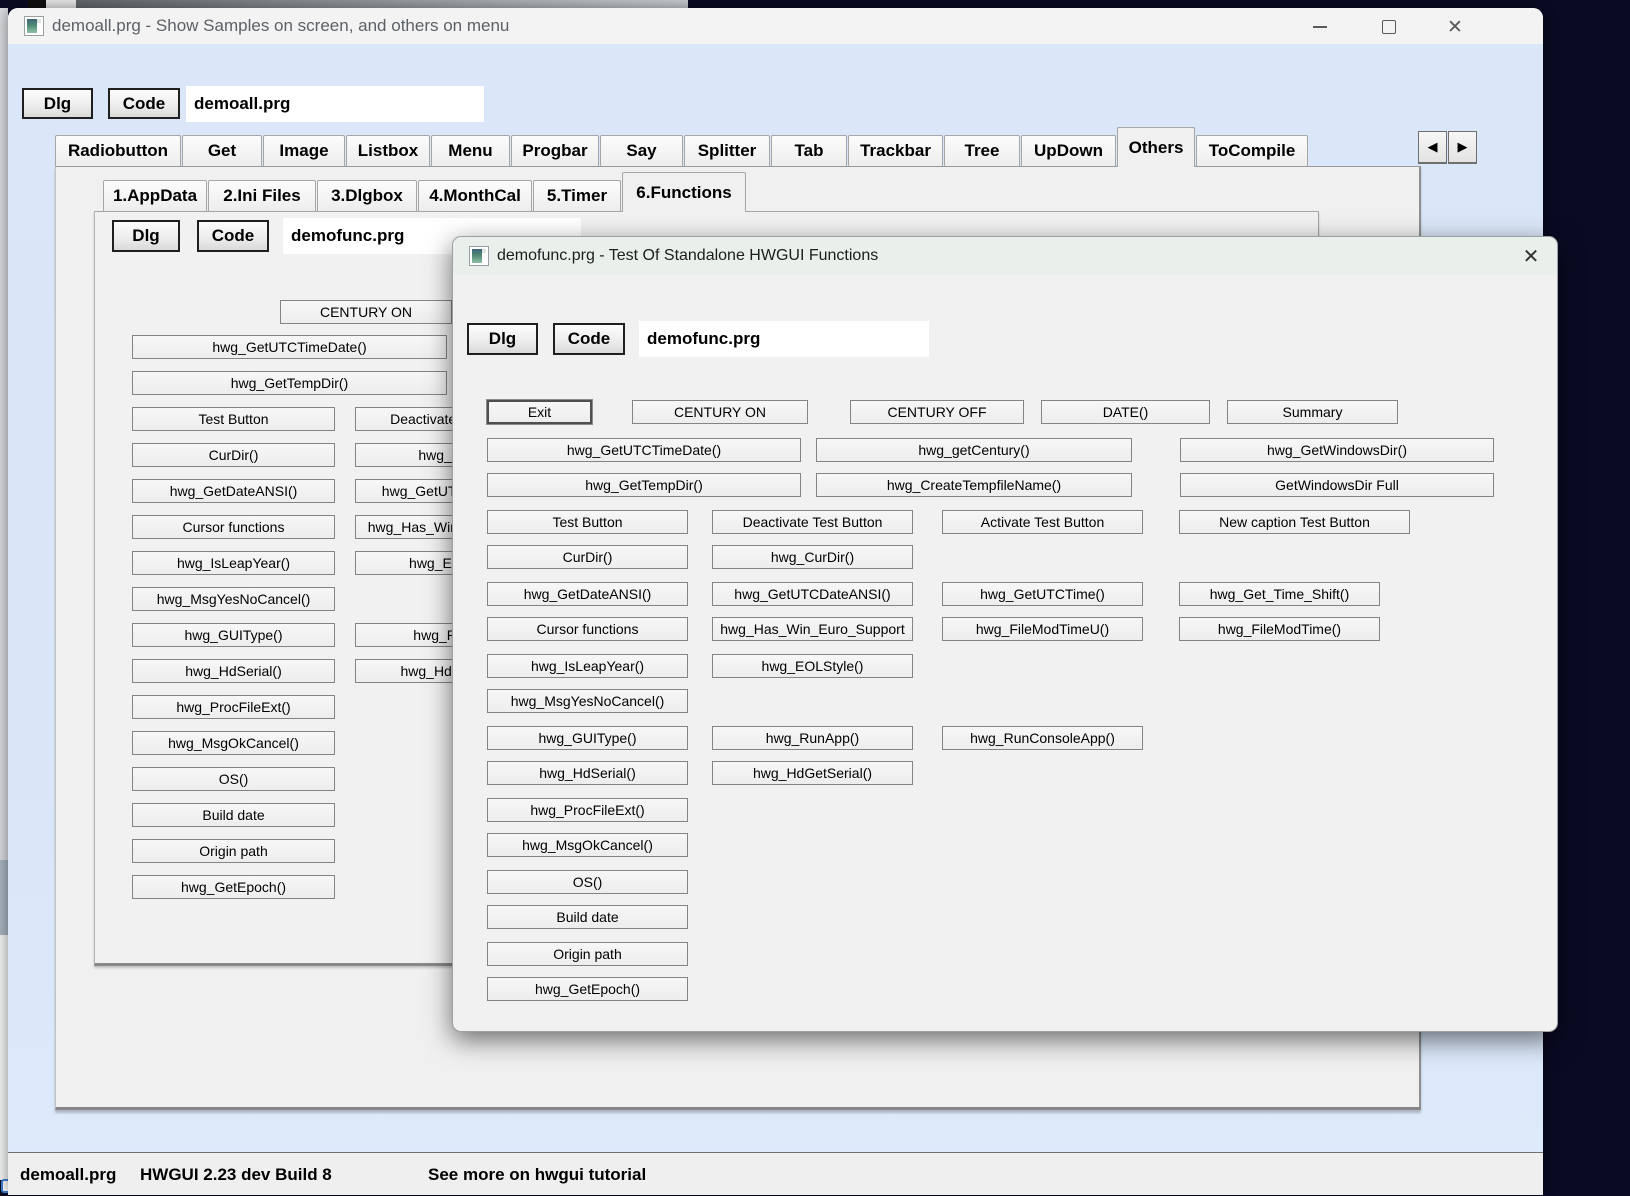  What do you see at coordinates (577, 195) in the screenshot?
I see `subtab-timer: 5.Timer` at bounding box center [577, 195].